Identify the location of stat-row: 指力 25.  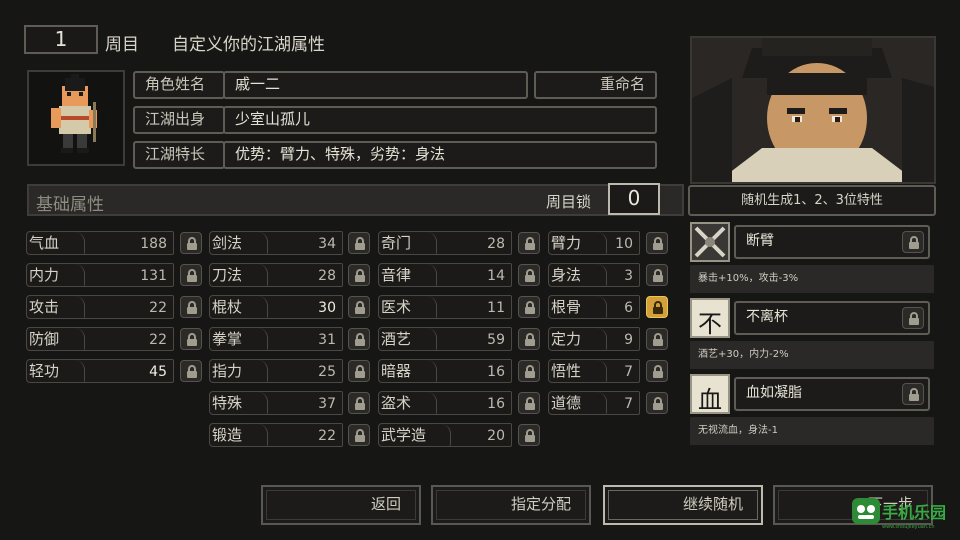
(276, 371).